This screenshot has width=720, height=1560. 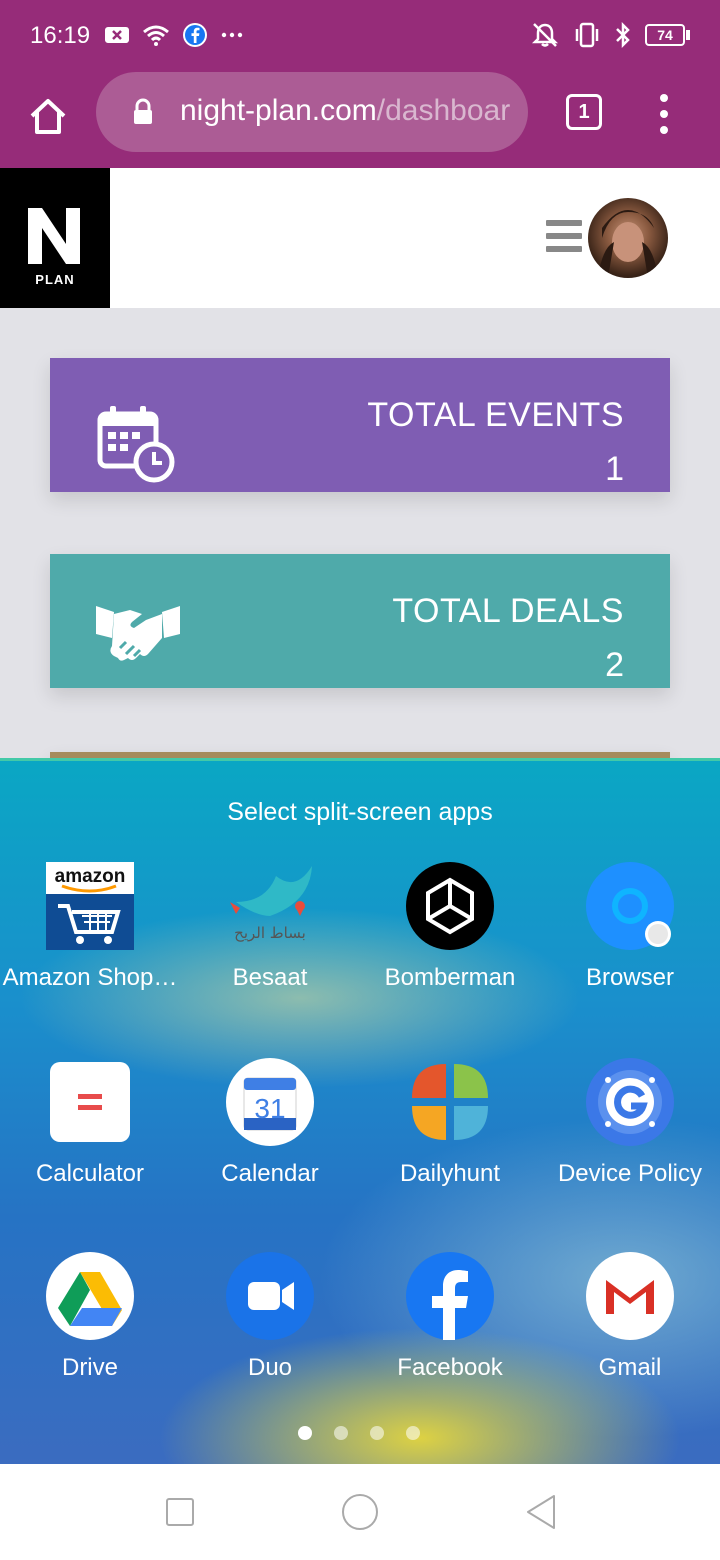 What do you see at coordinates (232, 35) in the screenshot?
I see `more-notifications-icon` at bounding box center [232, 35].